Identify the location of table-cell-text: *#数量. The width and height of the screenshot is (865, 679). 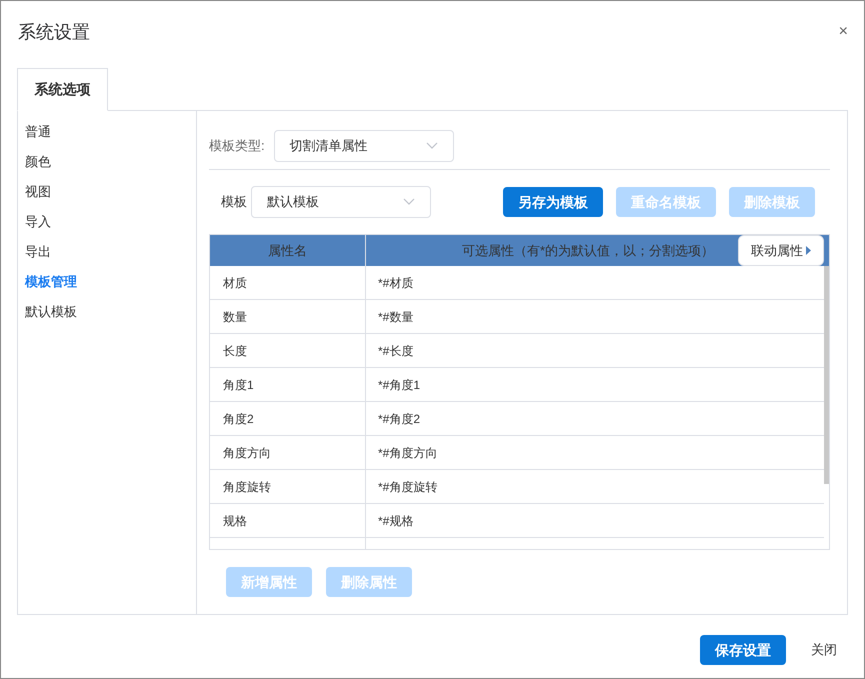
(395, 317).